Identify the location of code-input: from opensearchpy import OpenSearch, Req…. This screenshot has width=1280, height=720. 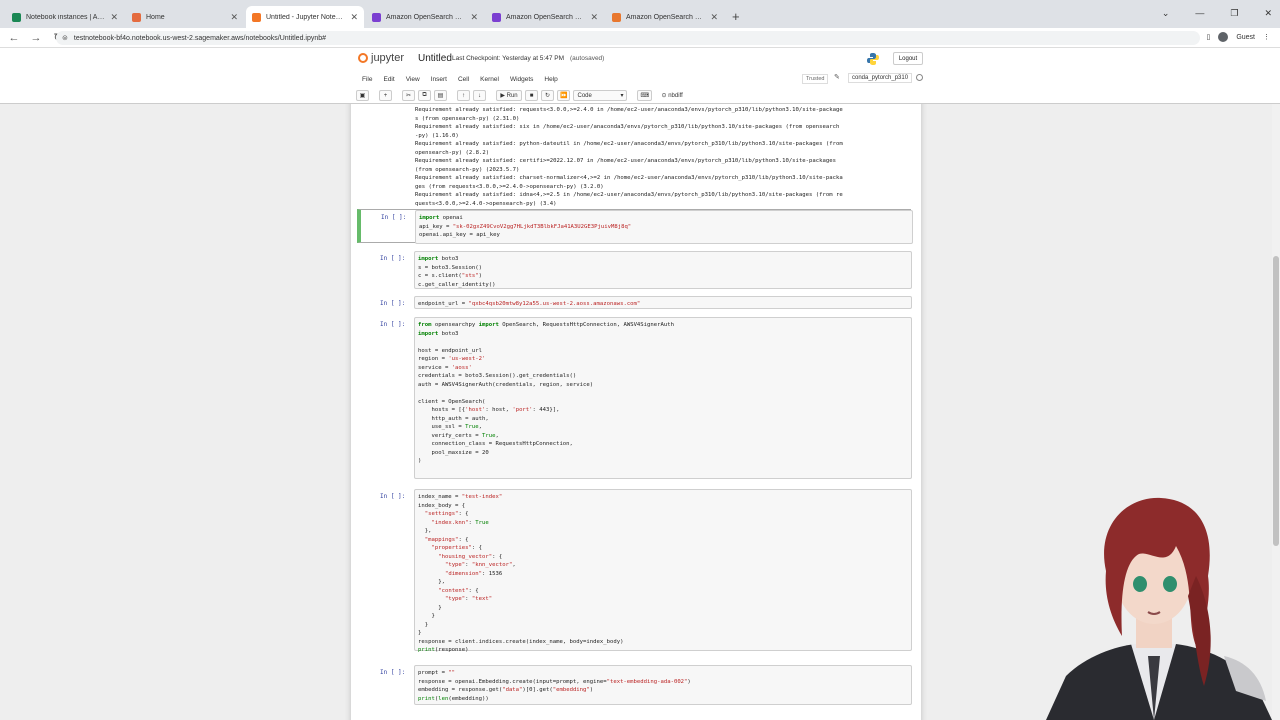
(663, 398).